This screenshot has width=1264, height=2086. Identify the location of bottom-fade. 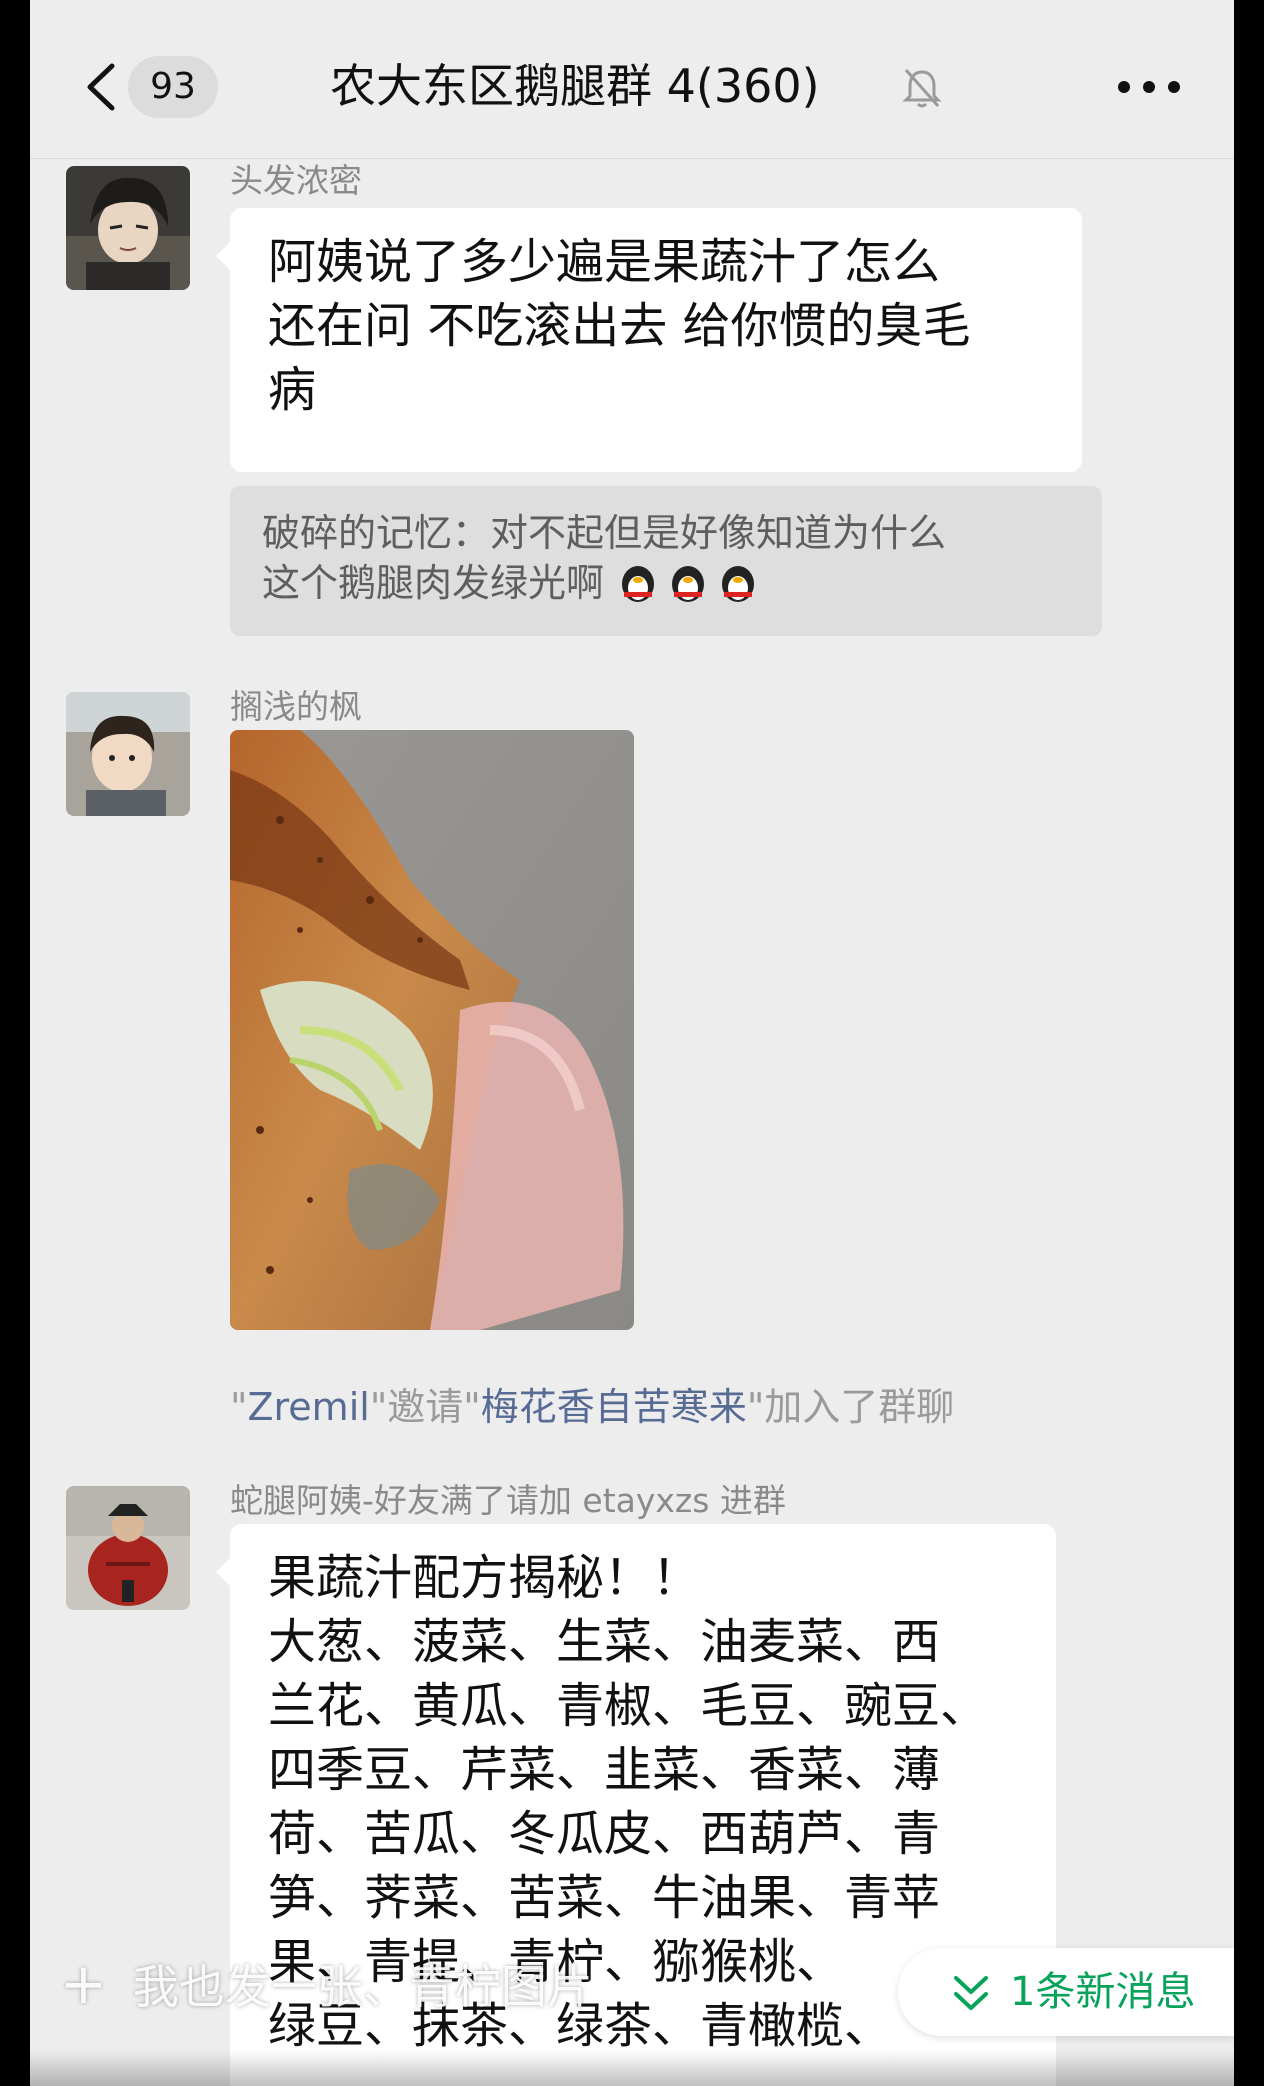
(632, 2068).